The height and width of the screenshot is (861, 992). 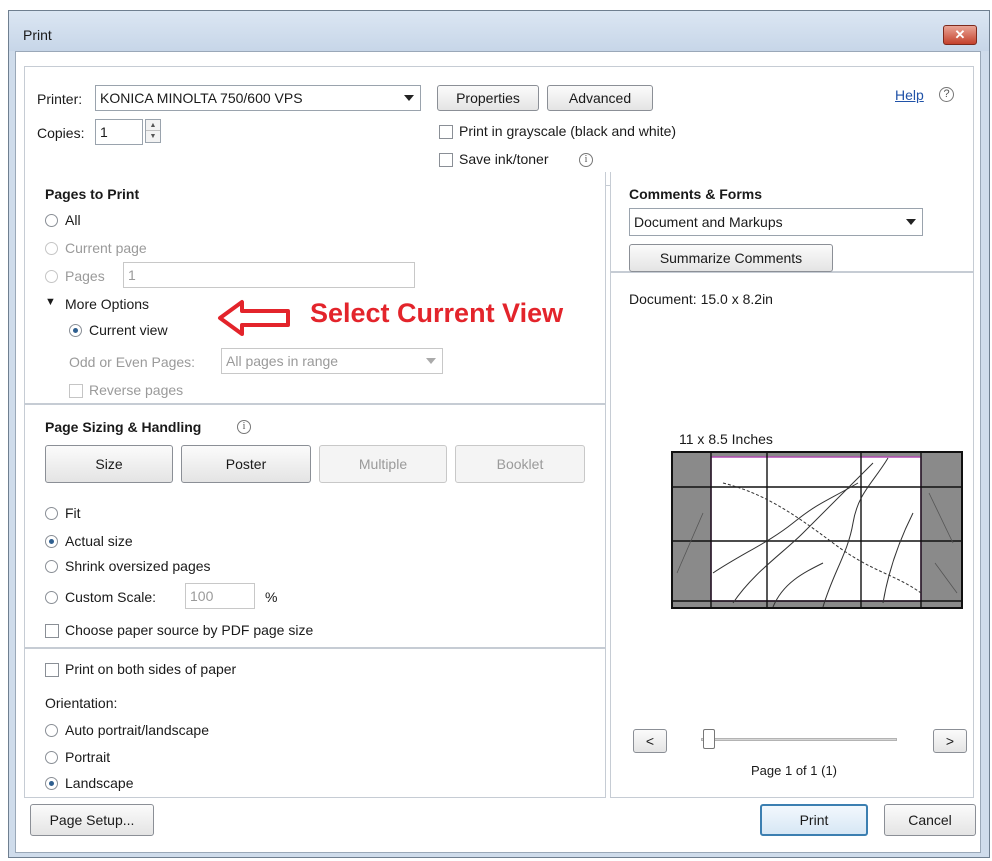 I want to click on odd-even-select: All pages in range, so click(x=332, y=361).